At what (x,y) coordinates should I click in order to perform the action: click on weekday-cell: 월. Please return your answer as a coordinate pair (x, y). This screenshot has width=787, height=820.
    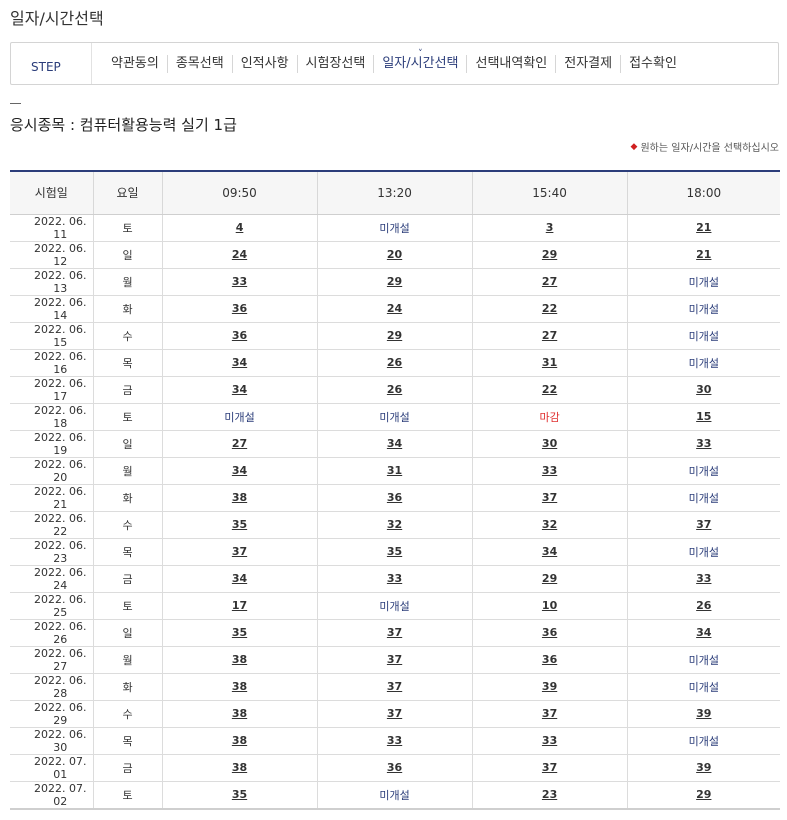
    Looking at the image, I should click on (127, 660).